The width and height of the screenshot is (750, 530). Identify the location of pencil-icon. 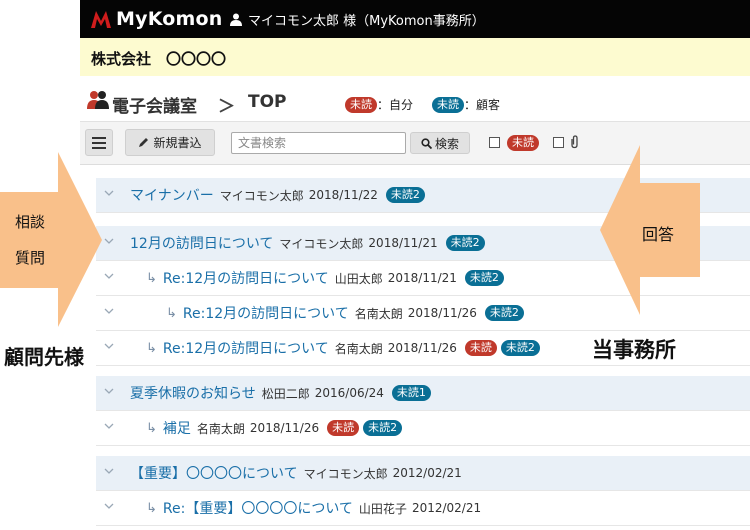
(144, 142).